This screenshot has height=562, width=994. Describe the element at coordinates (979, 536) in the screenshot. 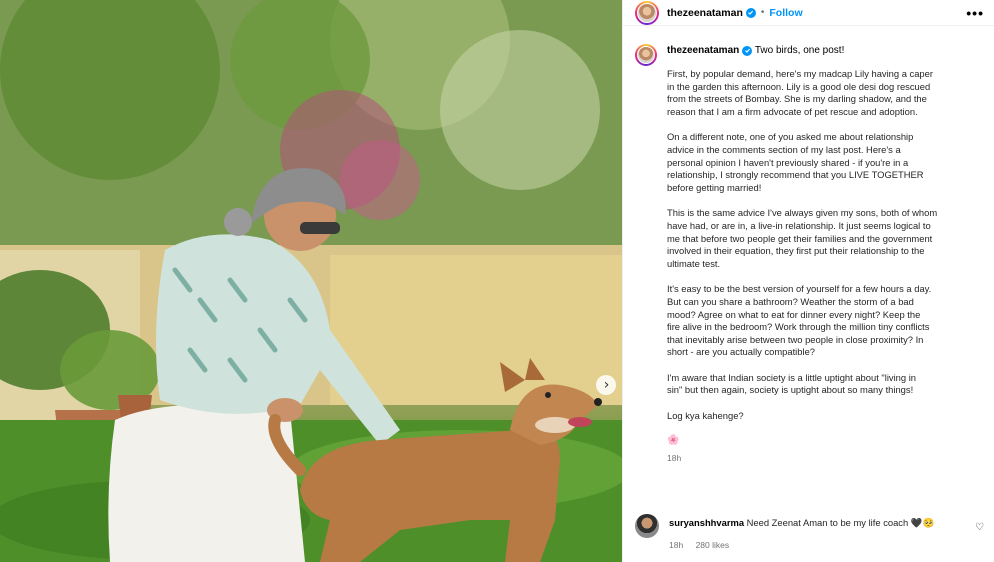

I see `heart-icon: ♡` at that location.